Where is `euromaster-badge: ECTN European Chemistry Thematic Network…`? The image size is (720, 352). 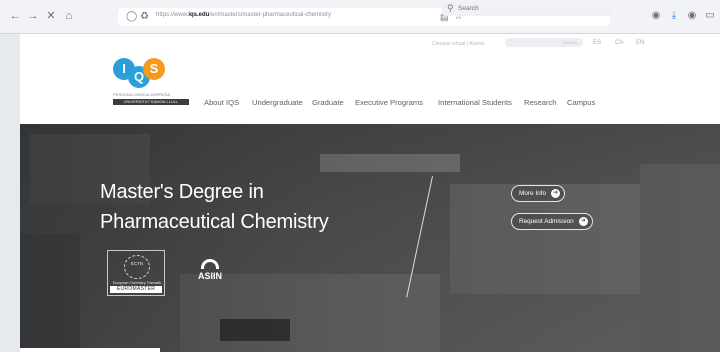 euromaster-badge: ECTN European Chemistry Thematic Network… is located at coordinates (136, 273).